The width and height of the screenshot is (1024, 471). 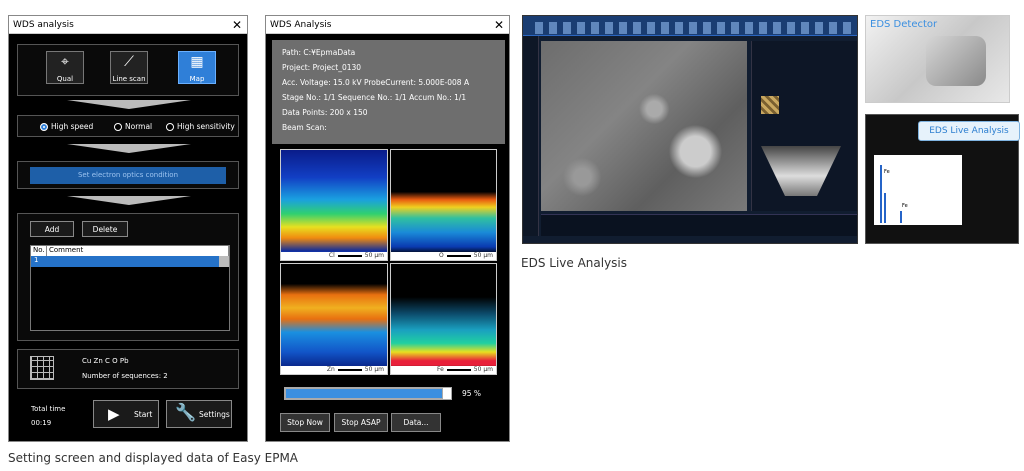 What do you see at coordinates (52, 229) in the screenshot?
I see `add-button: Add` at bounding box center [52, 229].